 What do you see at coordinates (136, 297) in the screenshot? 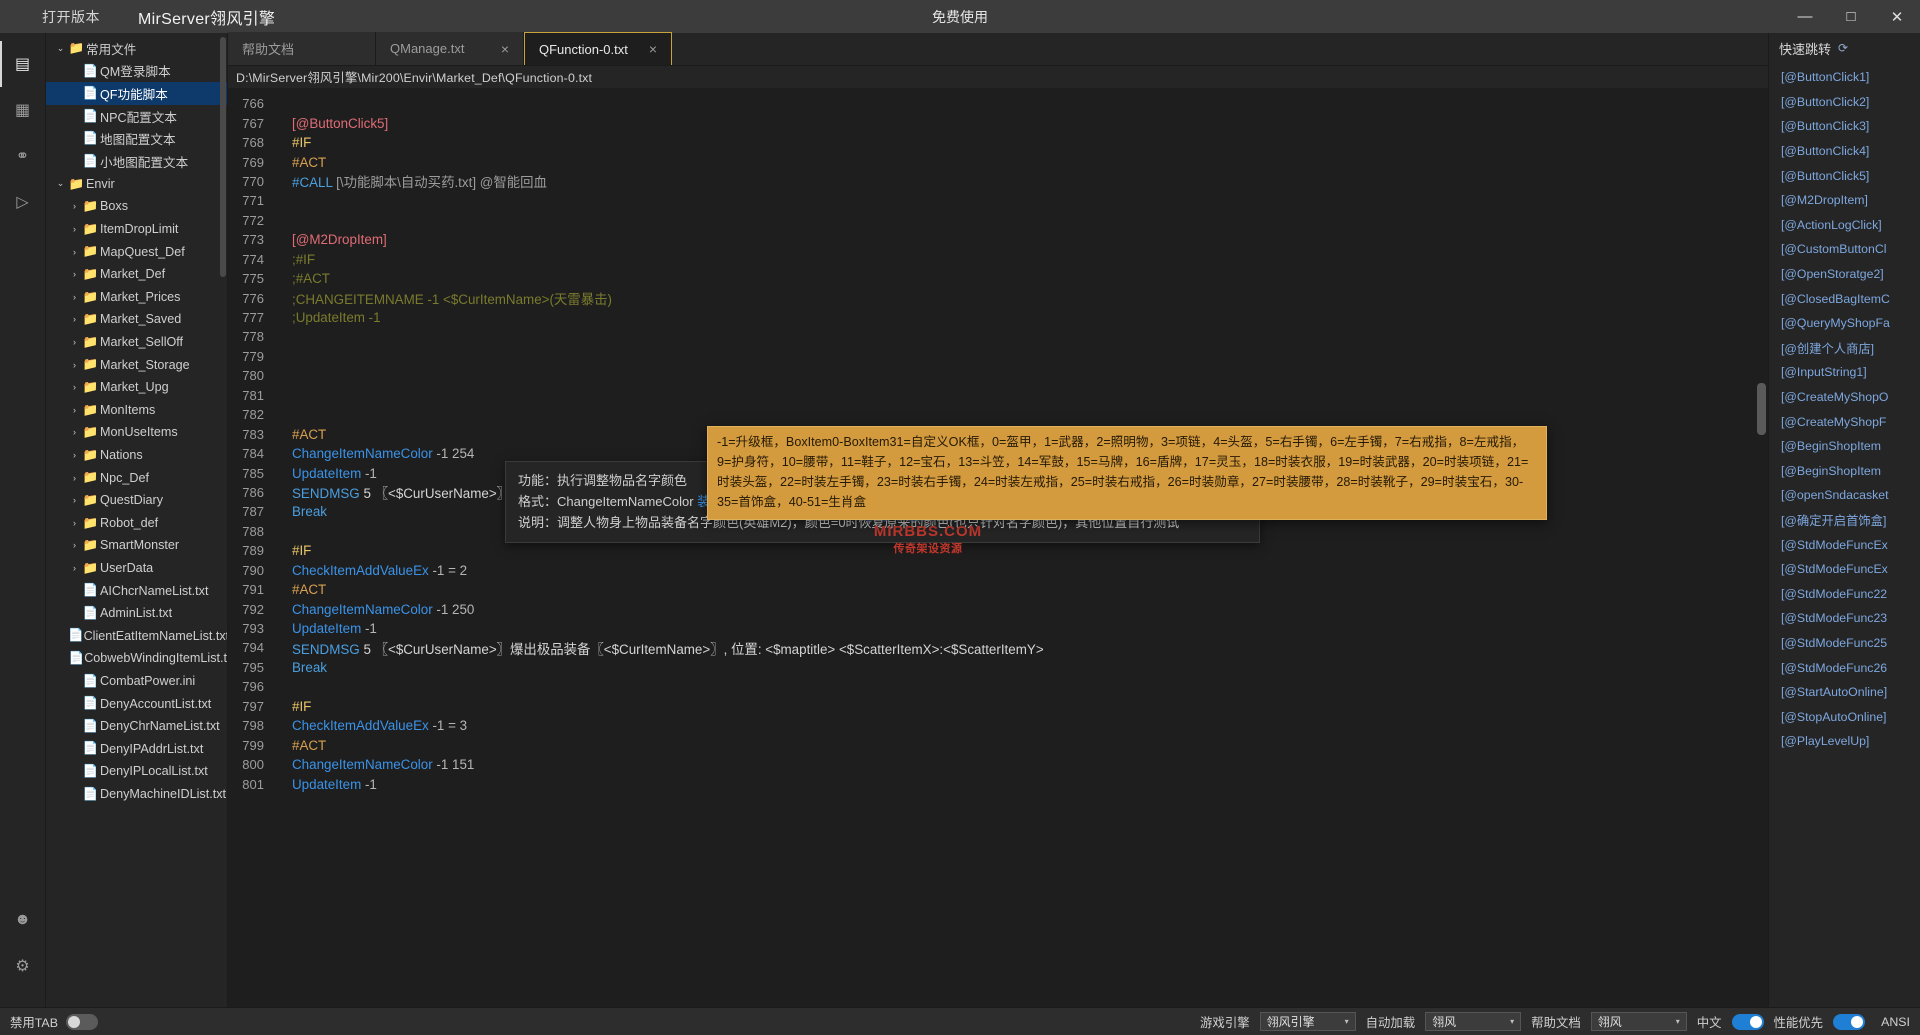
I see `tree-folder-item: › 📁 Market_Prices` at bounding box center [136, 297].